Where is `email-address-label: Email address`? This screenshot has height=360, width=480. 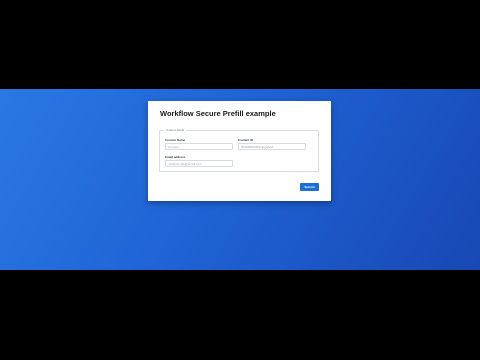 email-address-label: Email address is located at coordinates (175, 157).